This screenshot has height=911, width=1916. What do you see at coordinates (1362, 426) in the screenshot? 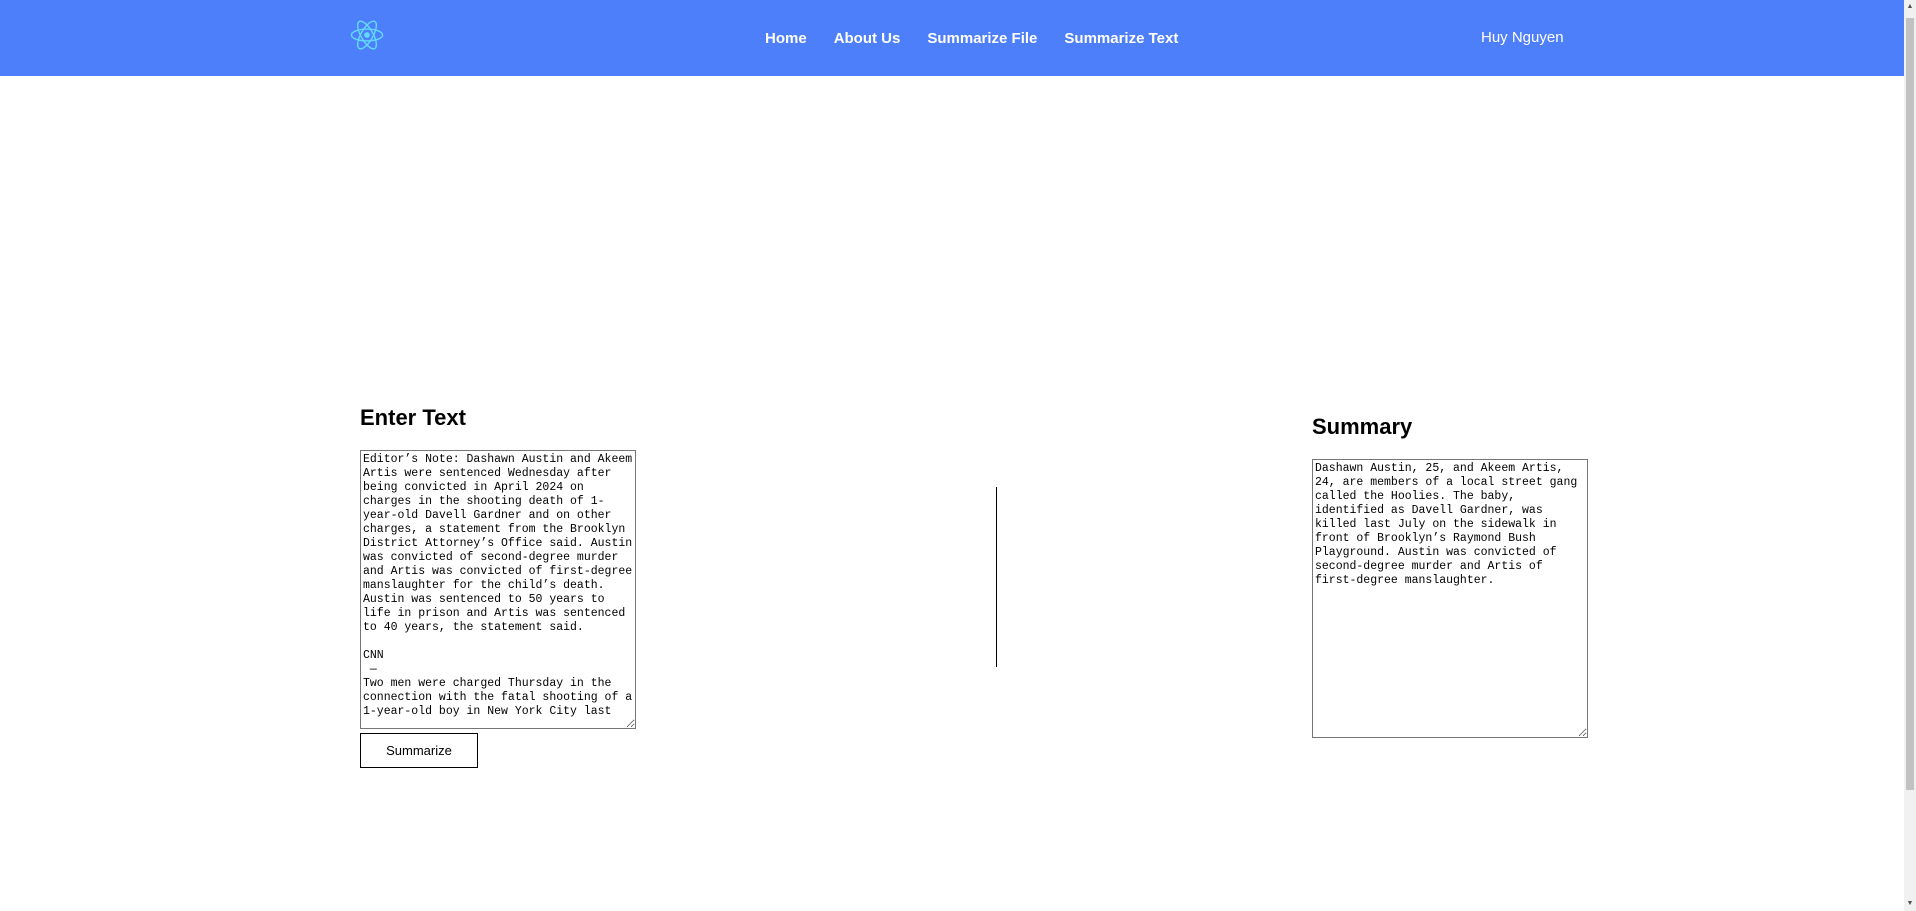
I see `summary-heading: Summary` at bounding box center [1362, 426].